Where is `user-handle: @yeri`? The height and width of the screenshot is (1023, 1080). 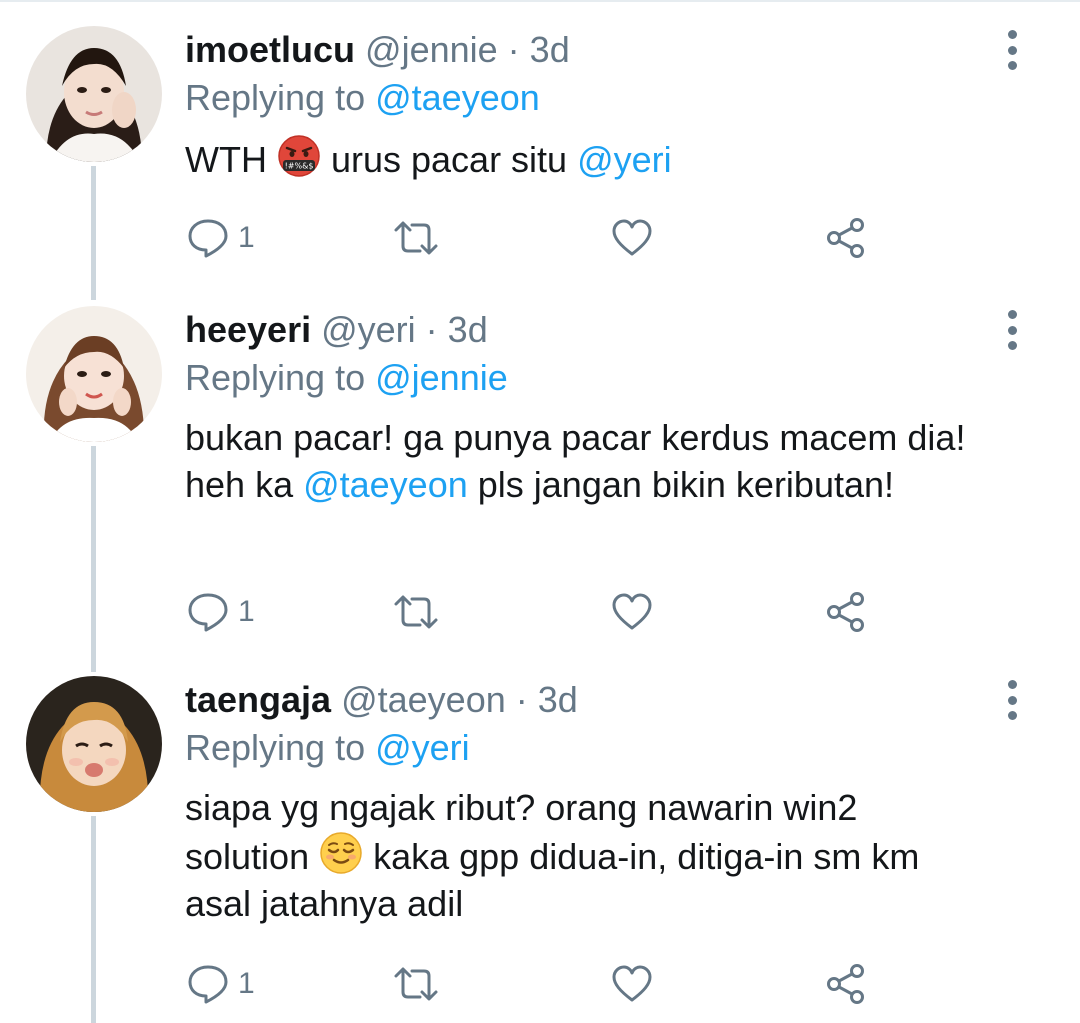
user-handle: @yeri is located at coordinates (368, 329).